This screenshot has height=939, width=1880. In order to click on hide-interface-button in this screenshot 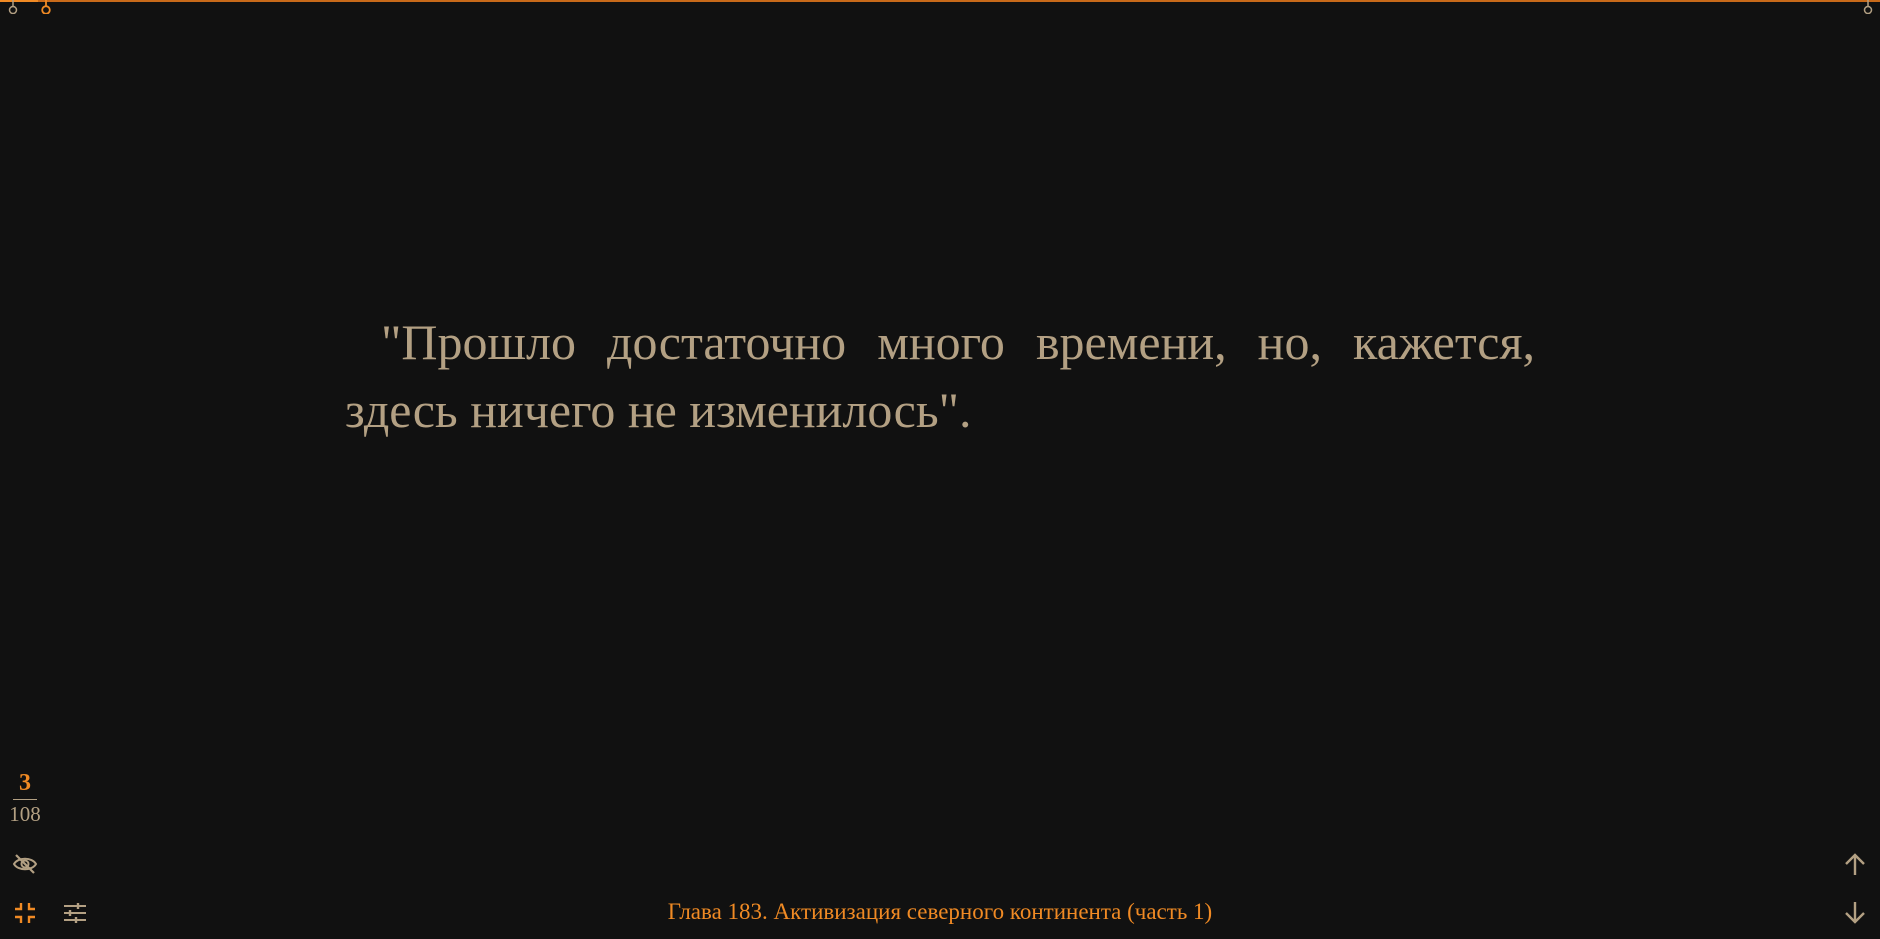, I will do `click(25, 864)`.